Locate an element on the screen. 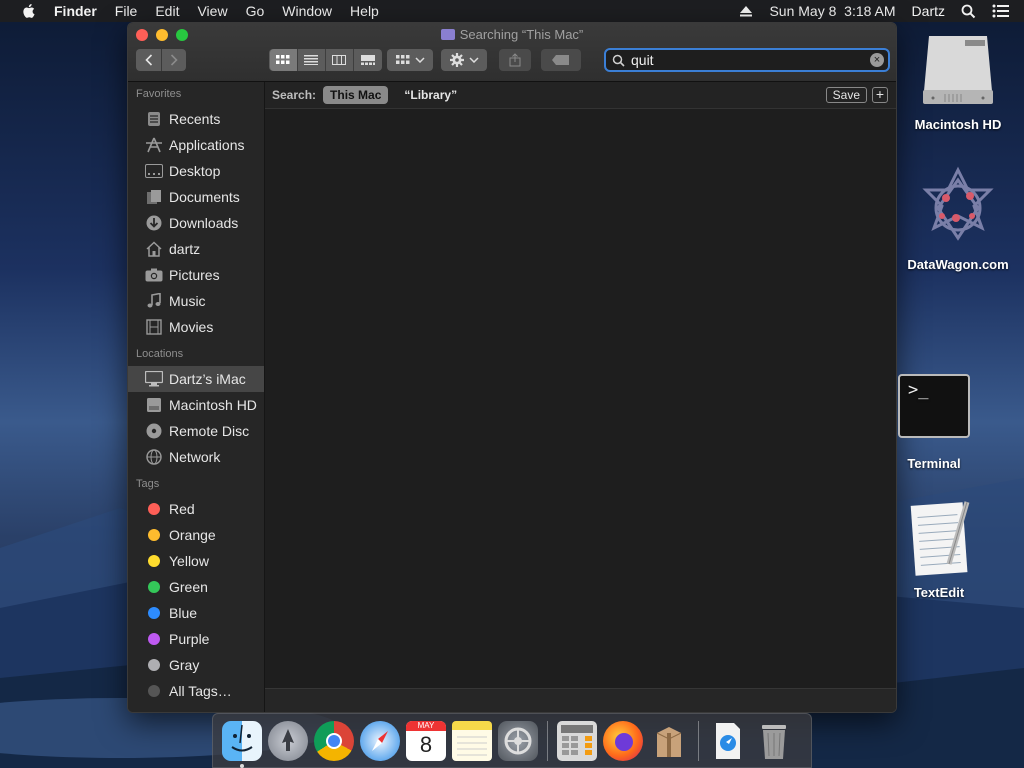 The image size is (1024, 768). textedit-icon is located at coordinates (940, 538).